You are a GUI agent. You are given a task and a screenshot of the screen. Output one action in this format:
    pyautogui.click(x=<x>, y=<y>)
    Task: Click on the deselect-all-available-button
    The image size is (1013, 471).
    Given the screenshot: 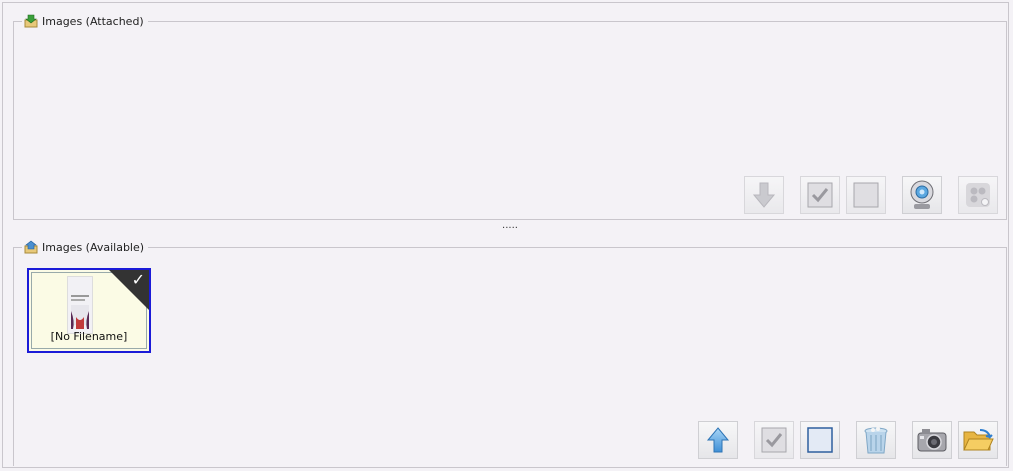 What is the action you would take?
    pyautogui.click(x=820, y=440)
    